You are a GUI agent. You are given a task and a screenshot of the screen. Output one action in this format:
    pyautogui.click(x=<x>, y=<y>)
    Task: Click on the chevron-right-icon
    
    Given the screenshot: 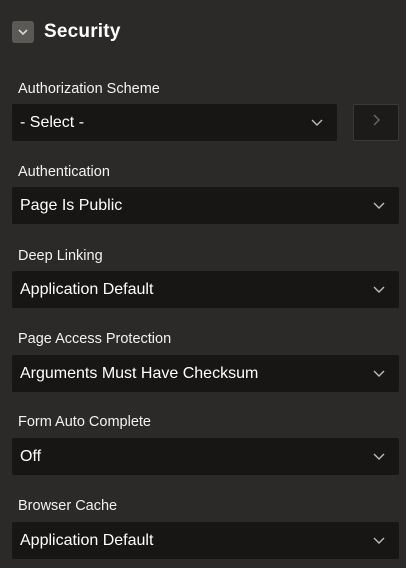 What is the action you would take?
    pyautogui.click(x=376, y=122)
    